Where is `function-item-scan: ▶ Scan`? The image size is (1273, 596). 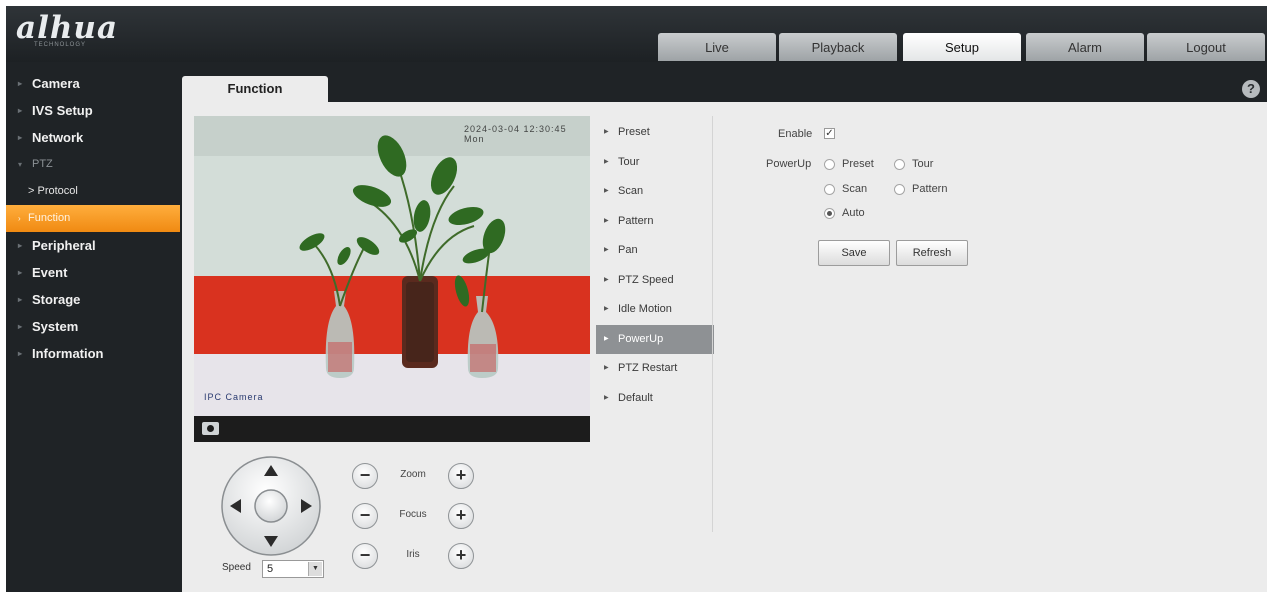 function-item-scan: ▶ Scan is located at coordinates (655, 192).